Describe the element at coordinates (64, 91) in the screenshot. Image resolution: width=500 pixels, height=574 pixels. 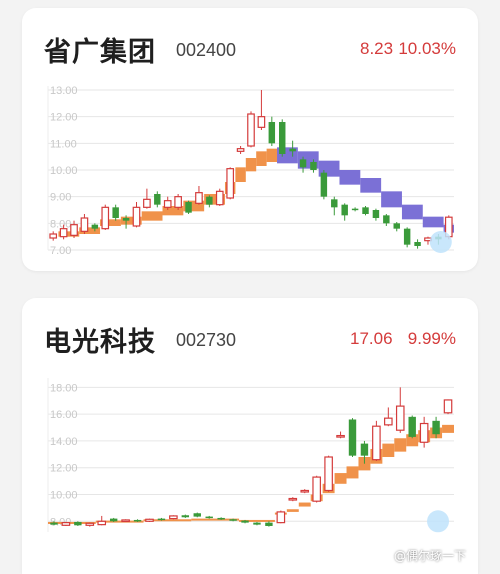
I see `y-tick-label: 13.00` at that location.